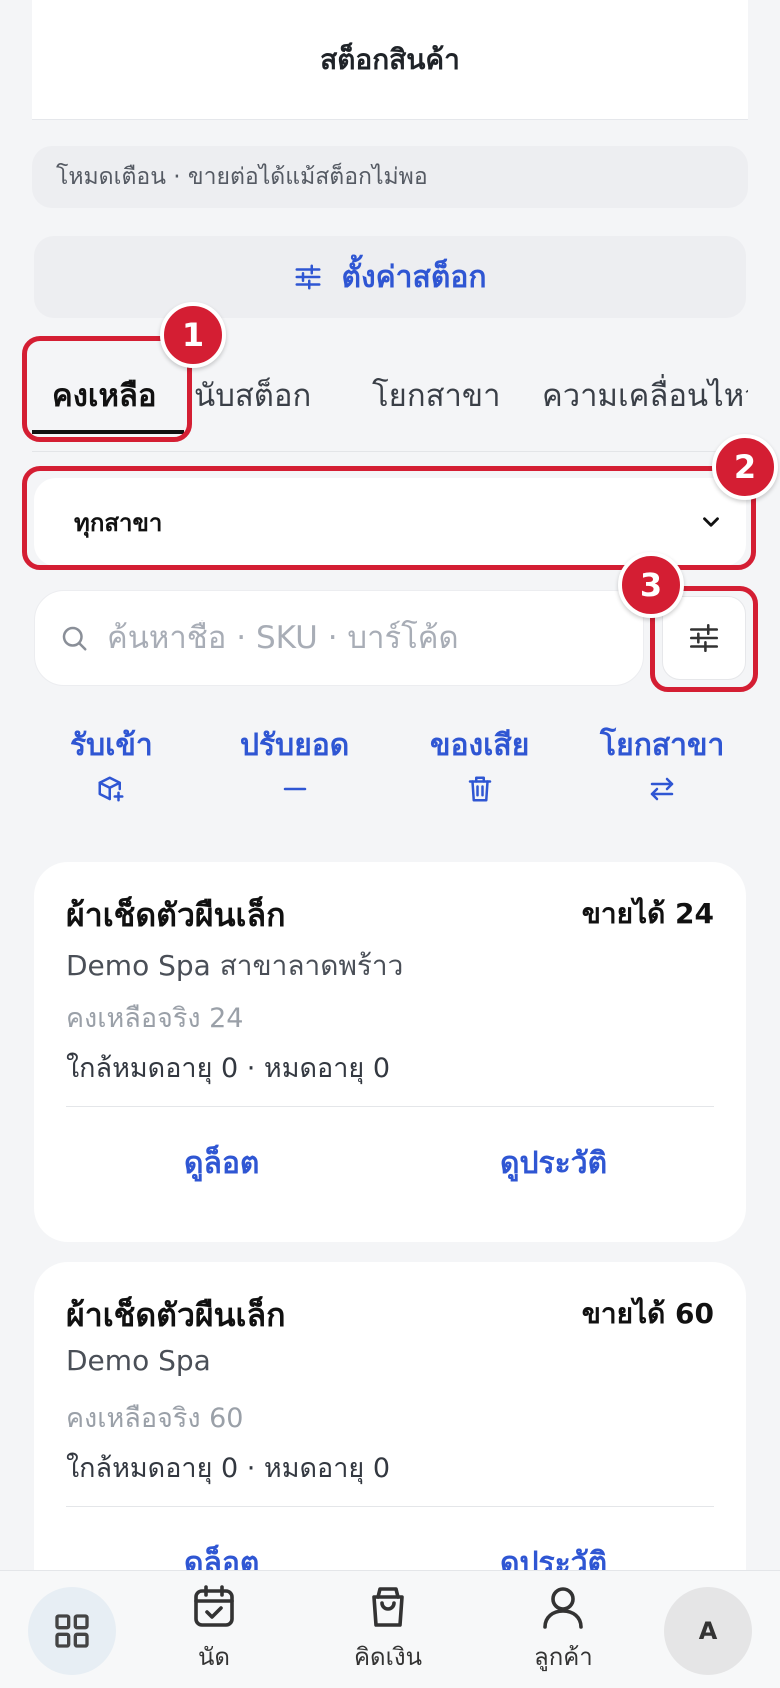 This screenshot has height=1688, width=780. Describe the element at coordinates (295, 745) in the screenshot. I see `adjust-label: ปรับยอด` at that location.